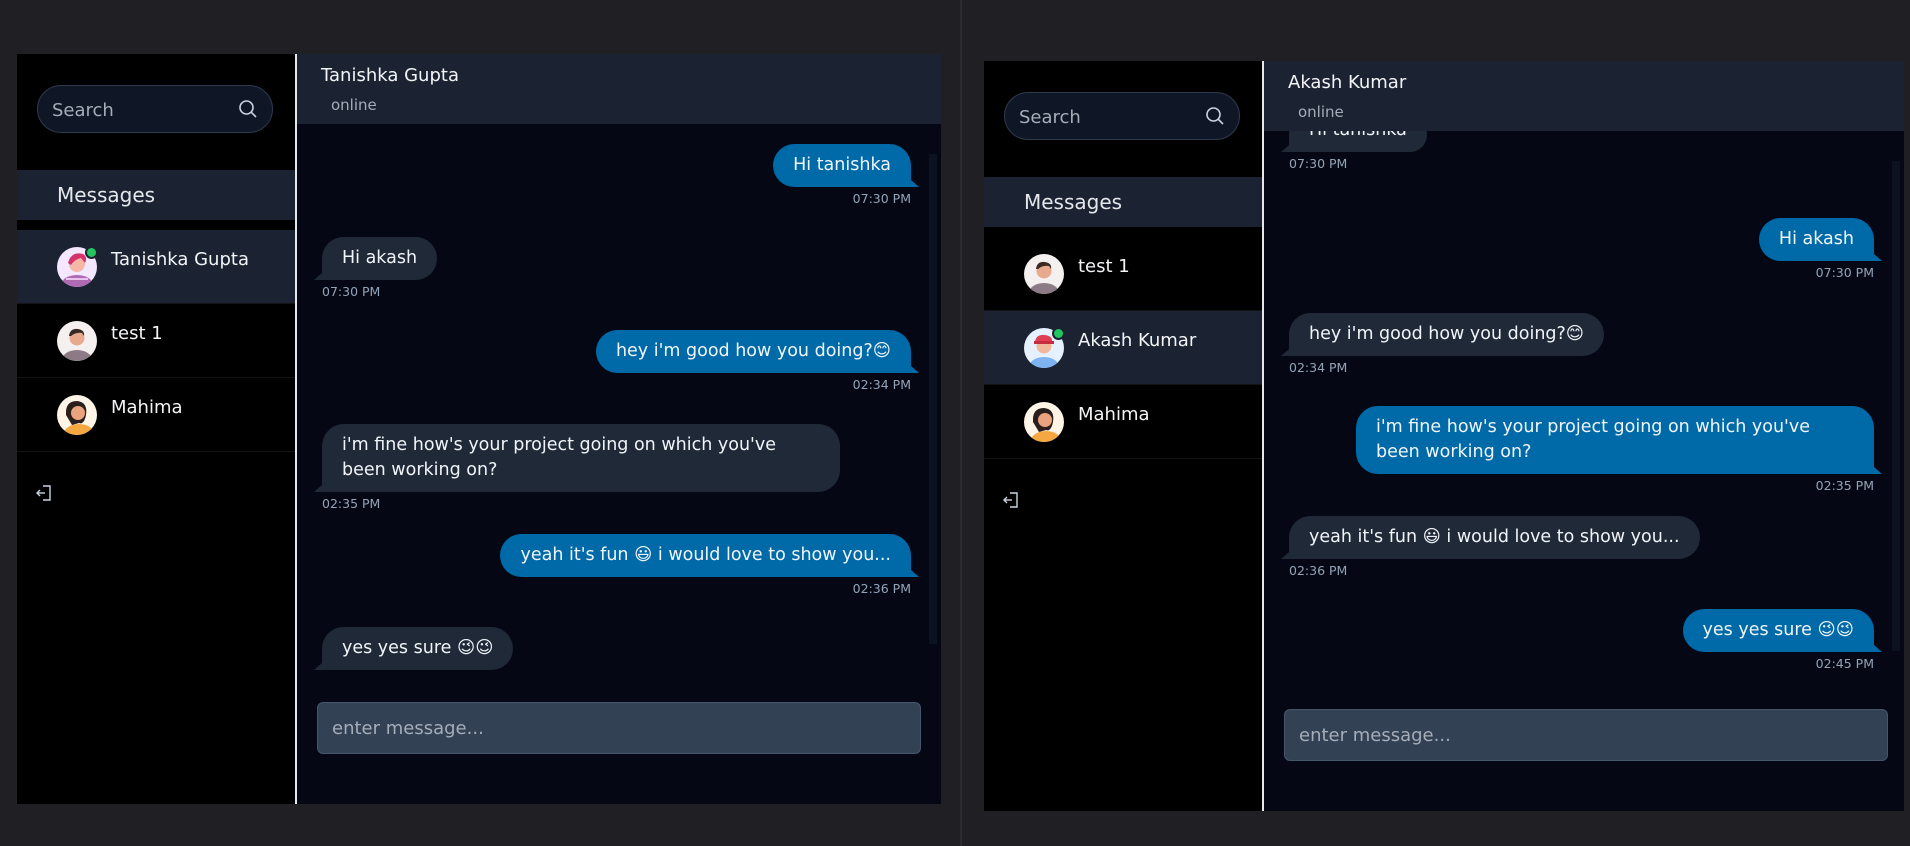 The height and width of the screenshot is (846, 1910). What do you see at coordinates (390, 75) in the screenshot?
I see `chat-contact-name: Tanishka Gupta` at bounding box center [390, 75].